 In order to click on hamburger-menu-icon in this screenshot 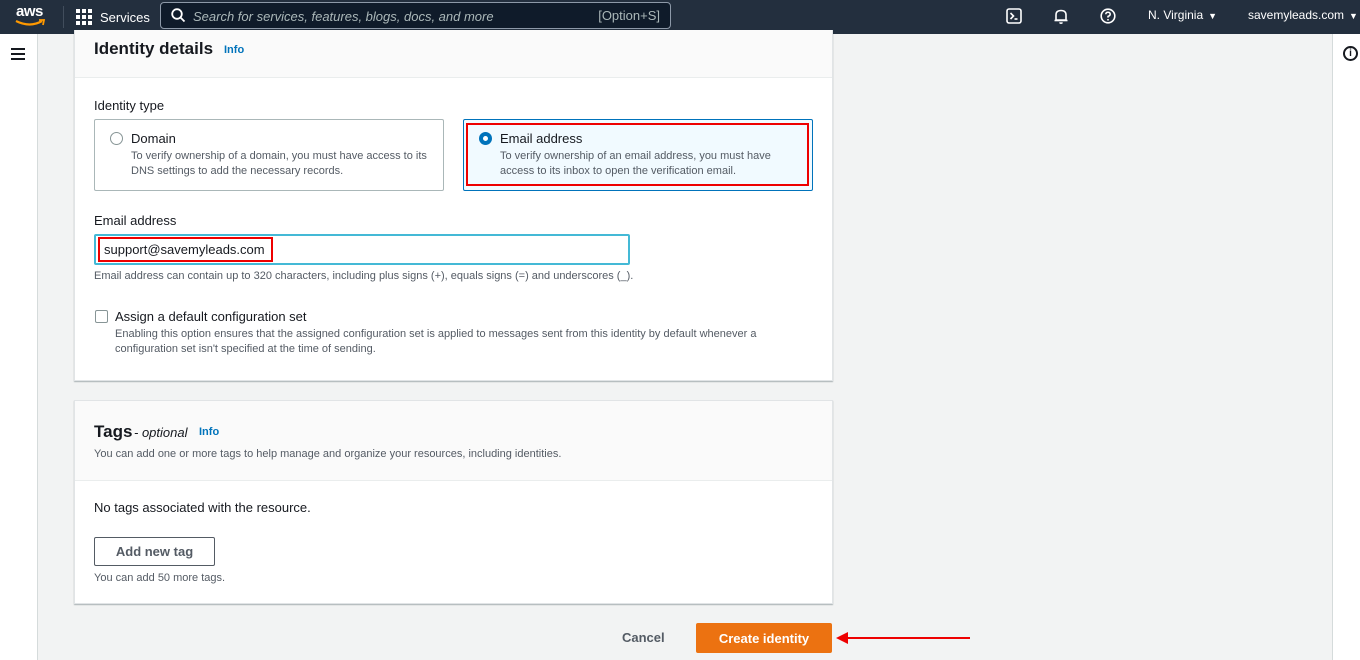, I will do `click(18, 54)`.